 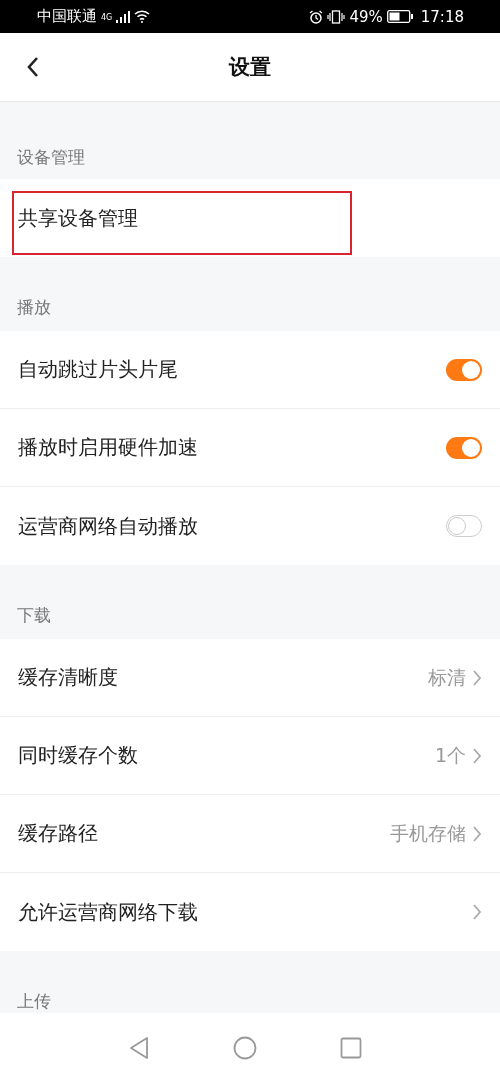 I want to click on carrier-name: 中国联通, so click(x=67, y=16).